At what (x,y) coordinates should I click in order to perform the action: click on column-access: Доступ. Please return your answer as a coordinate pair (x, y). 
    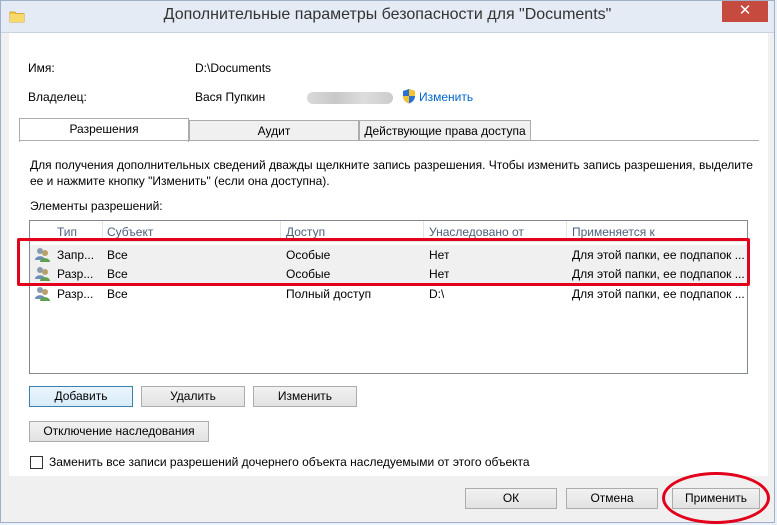
    Looking at the image, I should click on (305, 232).